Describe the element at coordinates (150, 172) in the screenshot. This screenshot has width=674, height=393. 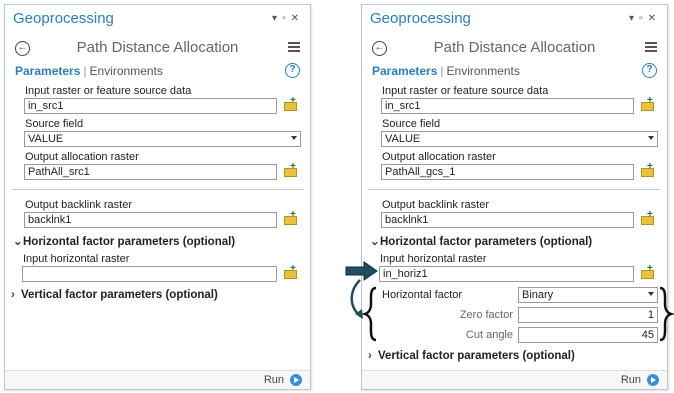
I see `output-allocation-field: PathAll_src1` at that location.